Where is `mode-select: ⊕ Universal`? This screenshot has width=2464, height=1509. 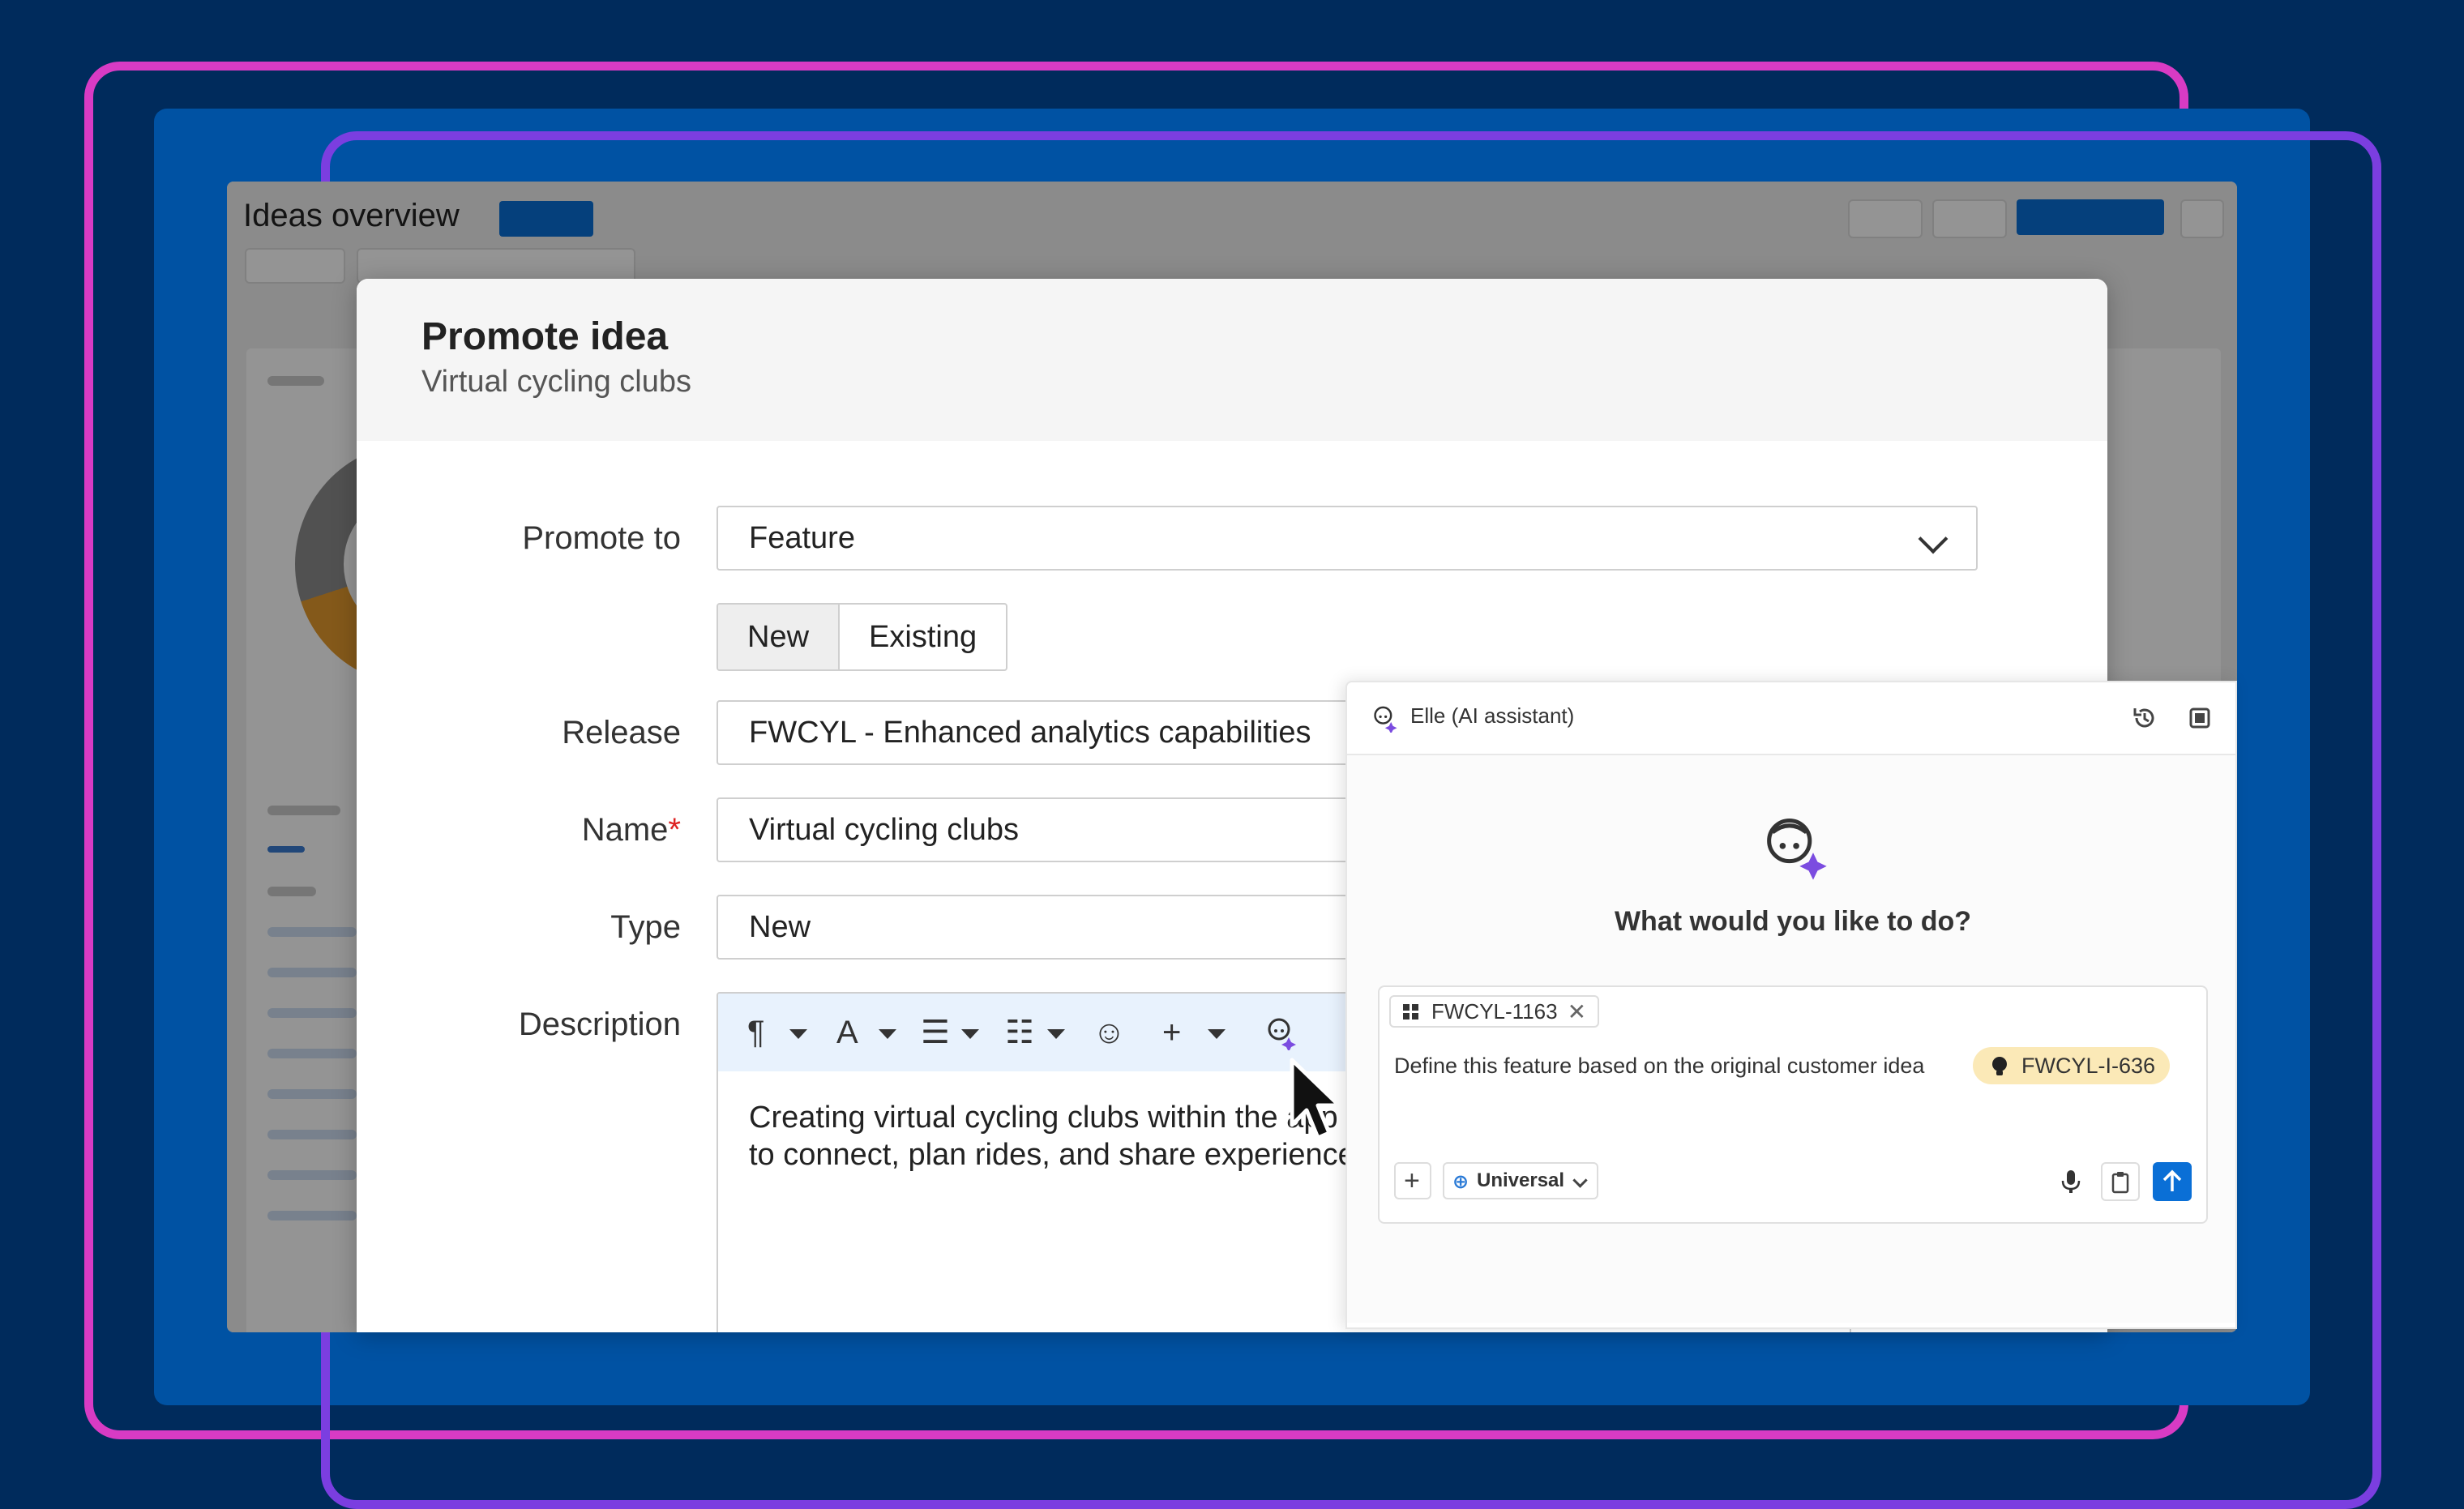
mode-select: ⊕ Universal is located at coordinates (1521, 1180).